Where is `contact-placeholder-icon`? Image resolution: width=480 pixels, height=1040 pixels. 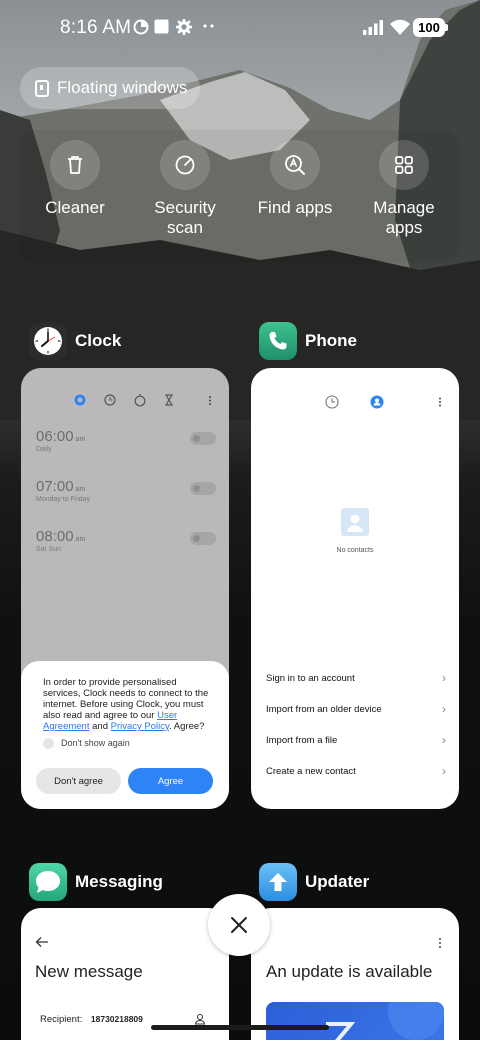 contact-placeholder-icon is located at coordinates (355, 522).